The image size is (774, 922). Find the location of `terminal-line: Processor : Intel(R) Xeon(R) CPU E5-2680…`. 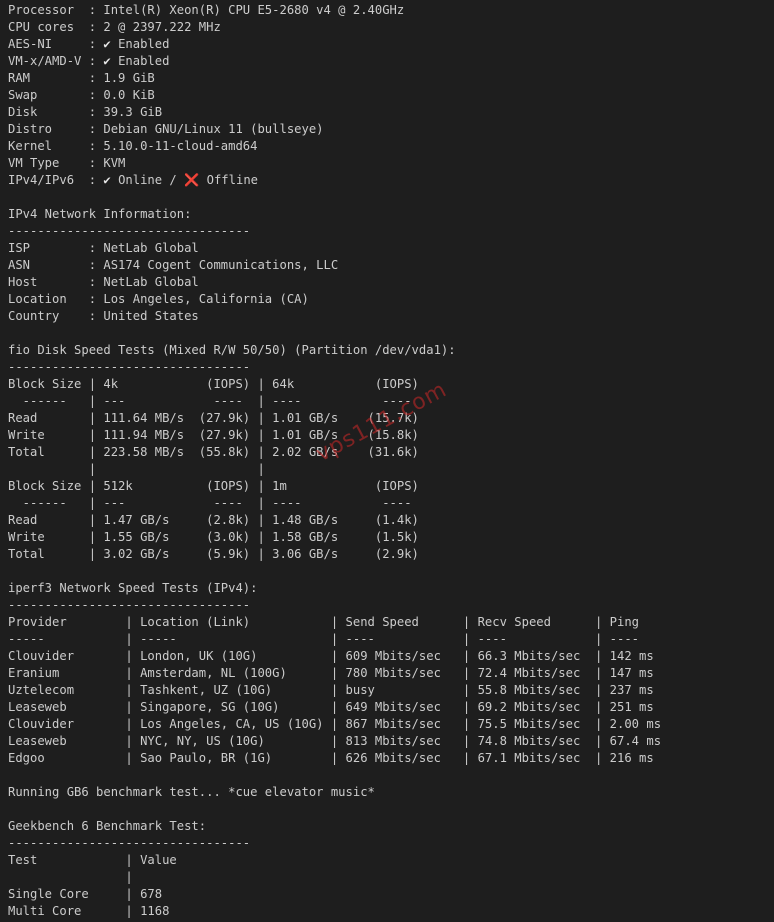

terminal-line: Processor : Intel(R) Xeon(R) CPU E5-2680… is located at coordinates (206, 10).